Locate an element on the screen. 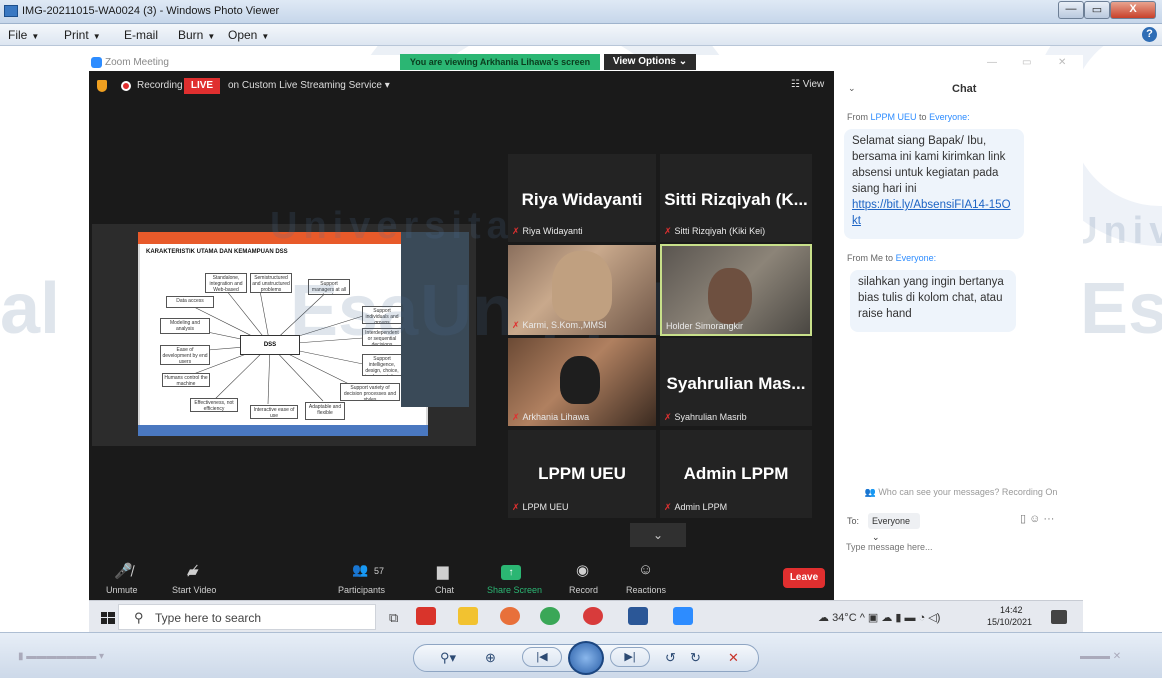 The height and width of the screenshot is (678, 1162). record-button: Record is located at coordinates (583, 590).